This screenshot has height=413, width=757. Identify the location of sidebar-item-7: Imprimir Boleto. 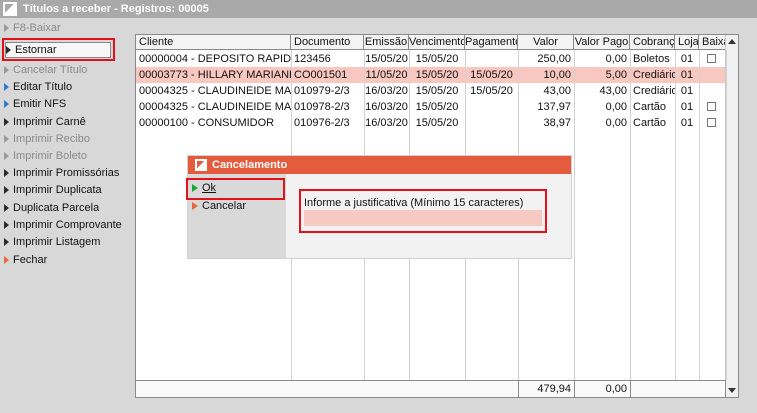
(59, 156).